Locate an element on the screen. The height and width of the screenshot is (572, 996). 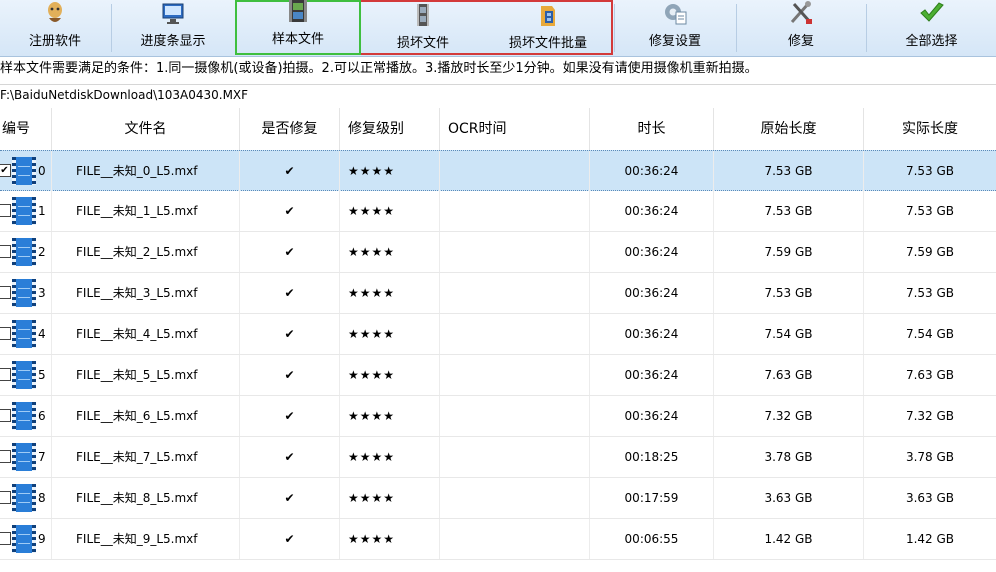
actual-size: 7.53 GB is located at coordinates (930, 293).